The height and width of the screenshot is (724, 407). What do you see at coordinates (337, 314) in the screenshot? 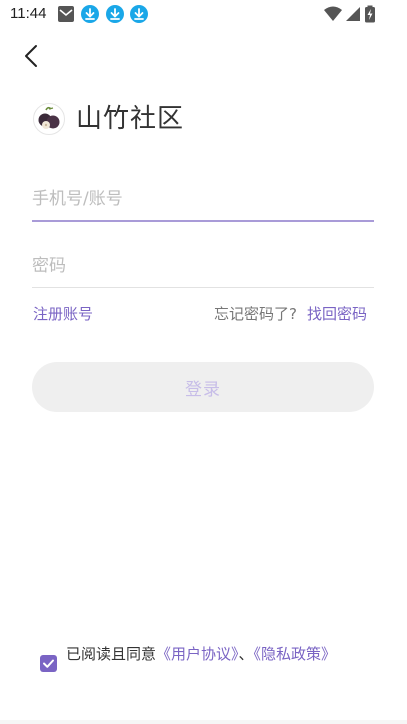
I see `recover-password-link: 找回密码` at bounding box center [337, 314].